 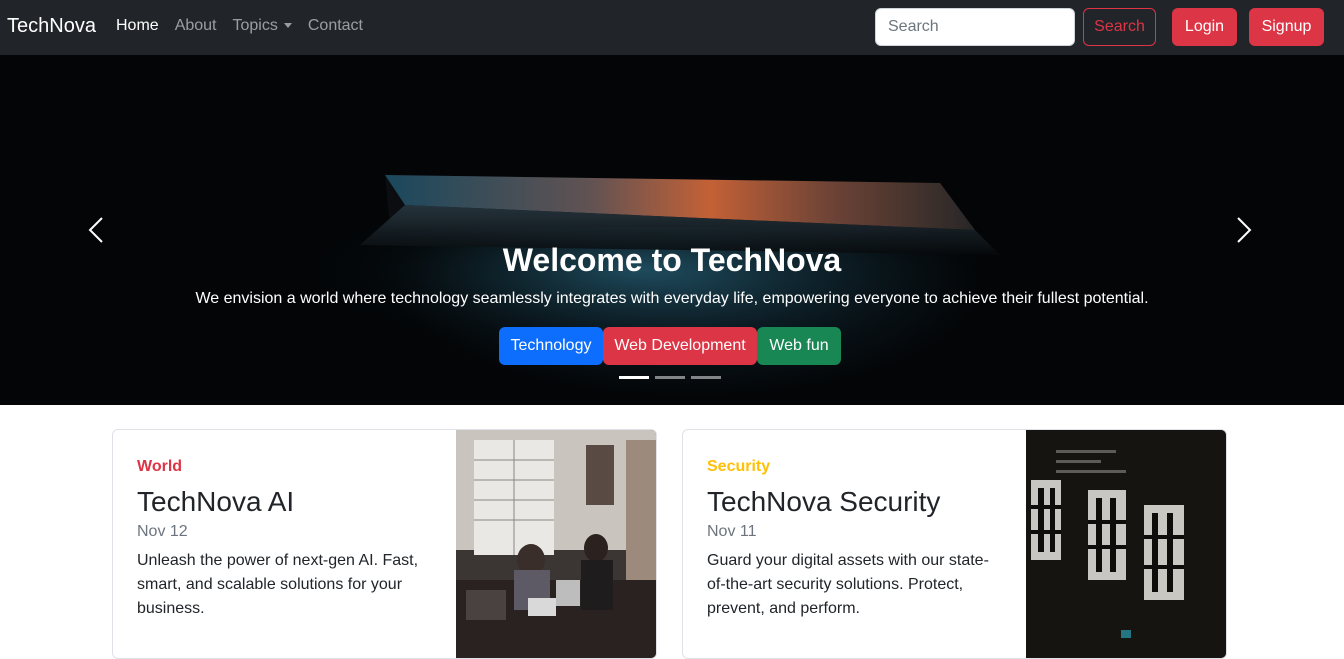 What do you see at coordinates (680, 346) in the screenshot?
I see `web-development-button: Web Development` at bounding box center [680, 346].